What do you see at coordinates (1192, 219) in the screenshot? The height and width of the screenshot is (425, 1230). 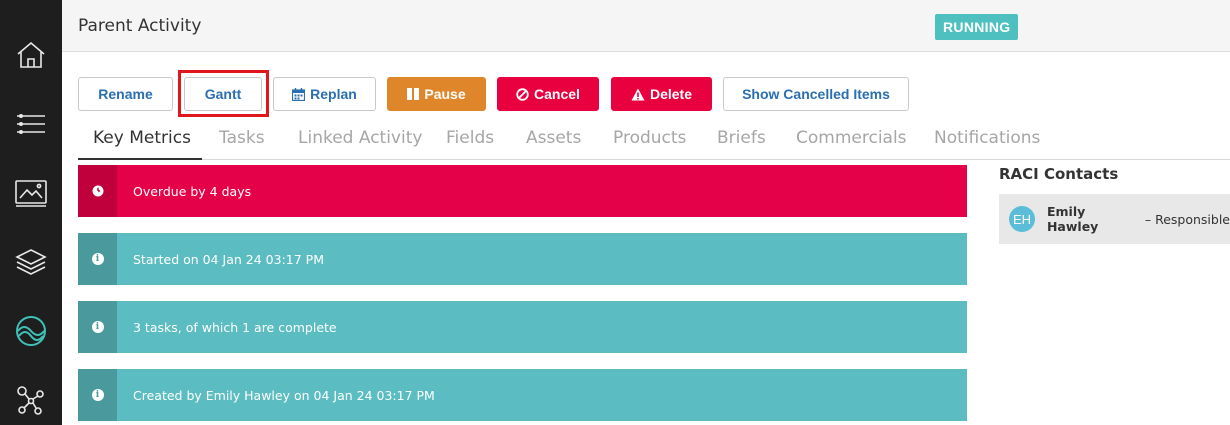 I see `contact-role: Responsible` at bounding box center [1192, 219].